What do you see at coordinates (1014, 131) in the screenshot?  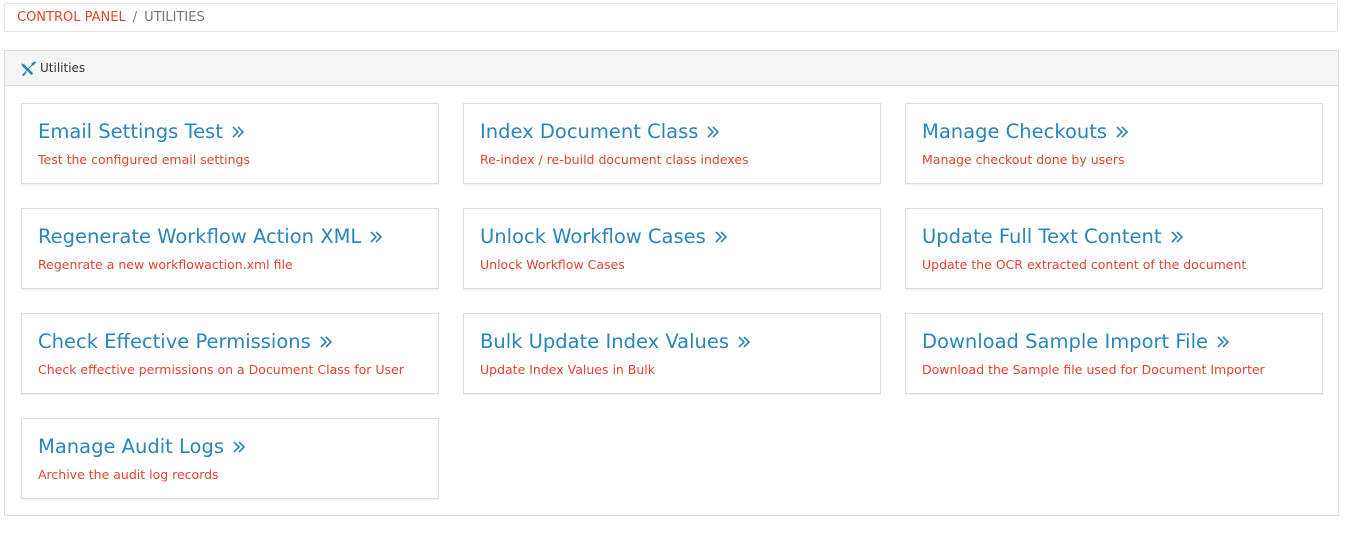 I see `card-title-text: Manage Checkouts` at bounding box center [1014, 131].